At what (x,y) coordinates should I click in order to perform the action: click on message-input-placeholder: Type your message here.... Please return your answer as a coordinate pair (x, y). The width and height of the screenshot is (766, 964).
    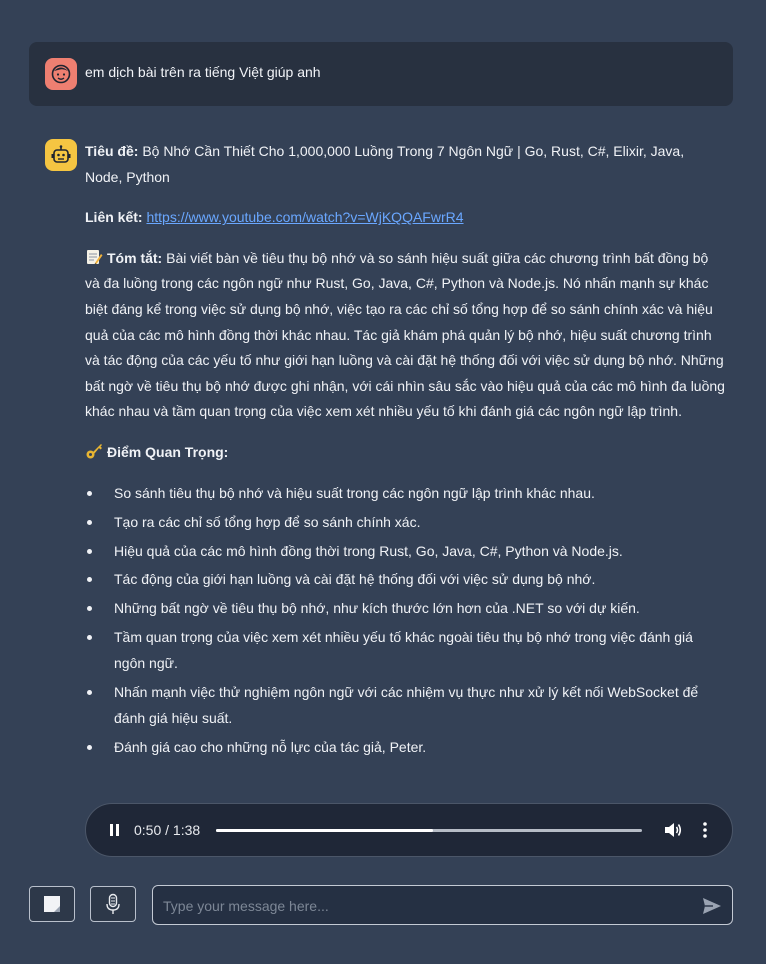
    Looking at the image, I should click on (246, 906).